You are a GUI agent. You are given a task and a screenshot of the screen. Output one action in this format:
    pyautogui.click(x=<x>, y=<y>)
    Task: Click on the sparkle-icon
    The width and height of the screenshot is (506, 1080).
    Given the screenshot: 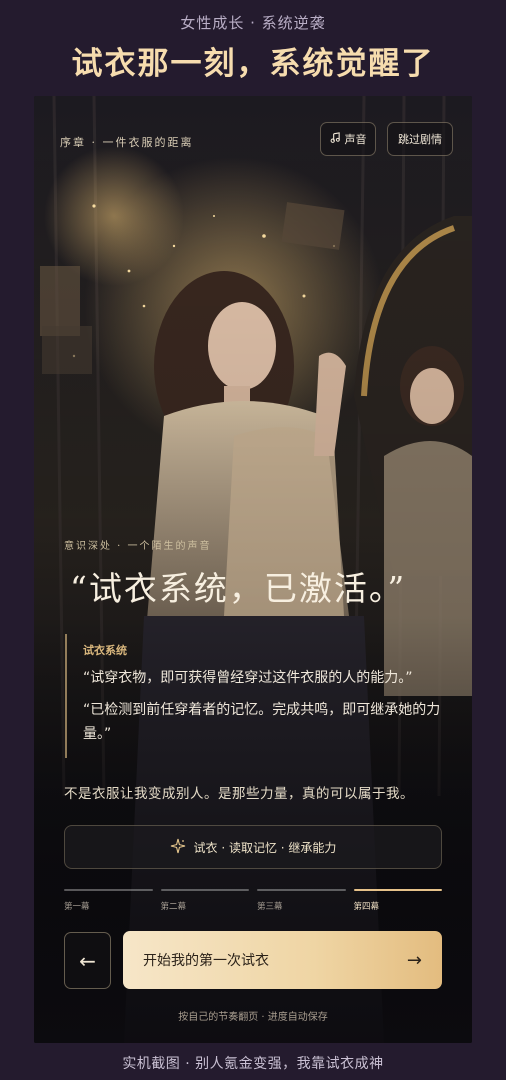 What is the action you would take?
    pyautogui.click(x=178, y=847)
    